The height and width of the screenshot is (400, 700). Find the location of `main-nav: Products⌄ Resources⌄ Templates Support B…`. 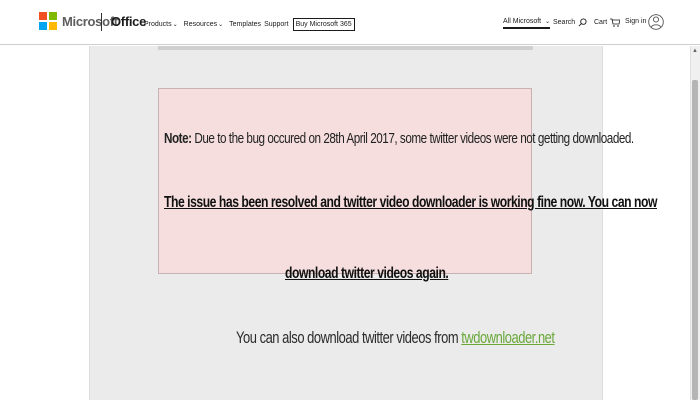

main-nav: Products⌄ Resources⌄ Templates Support B… is located at coordinates (249, 24).